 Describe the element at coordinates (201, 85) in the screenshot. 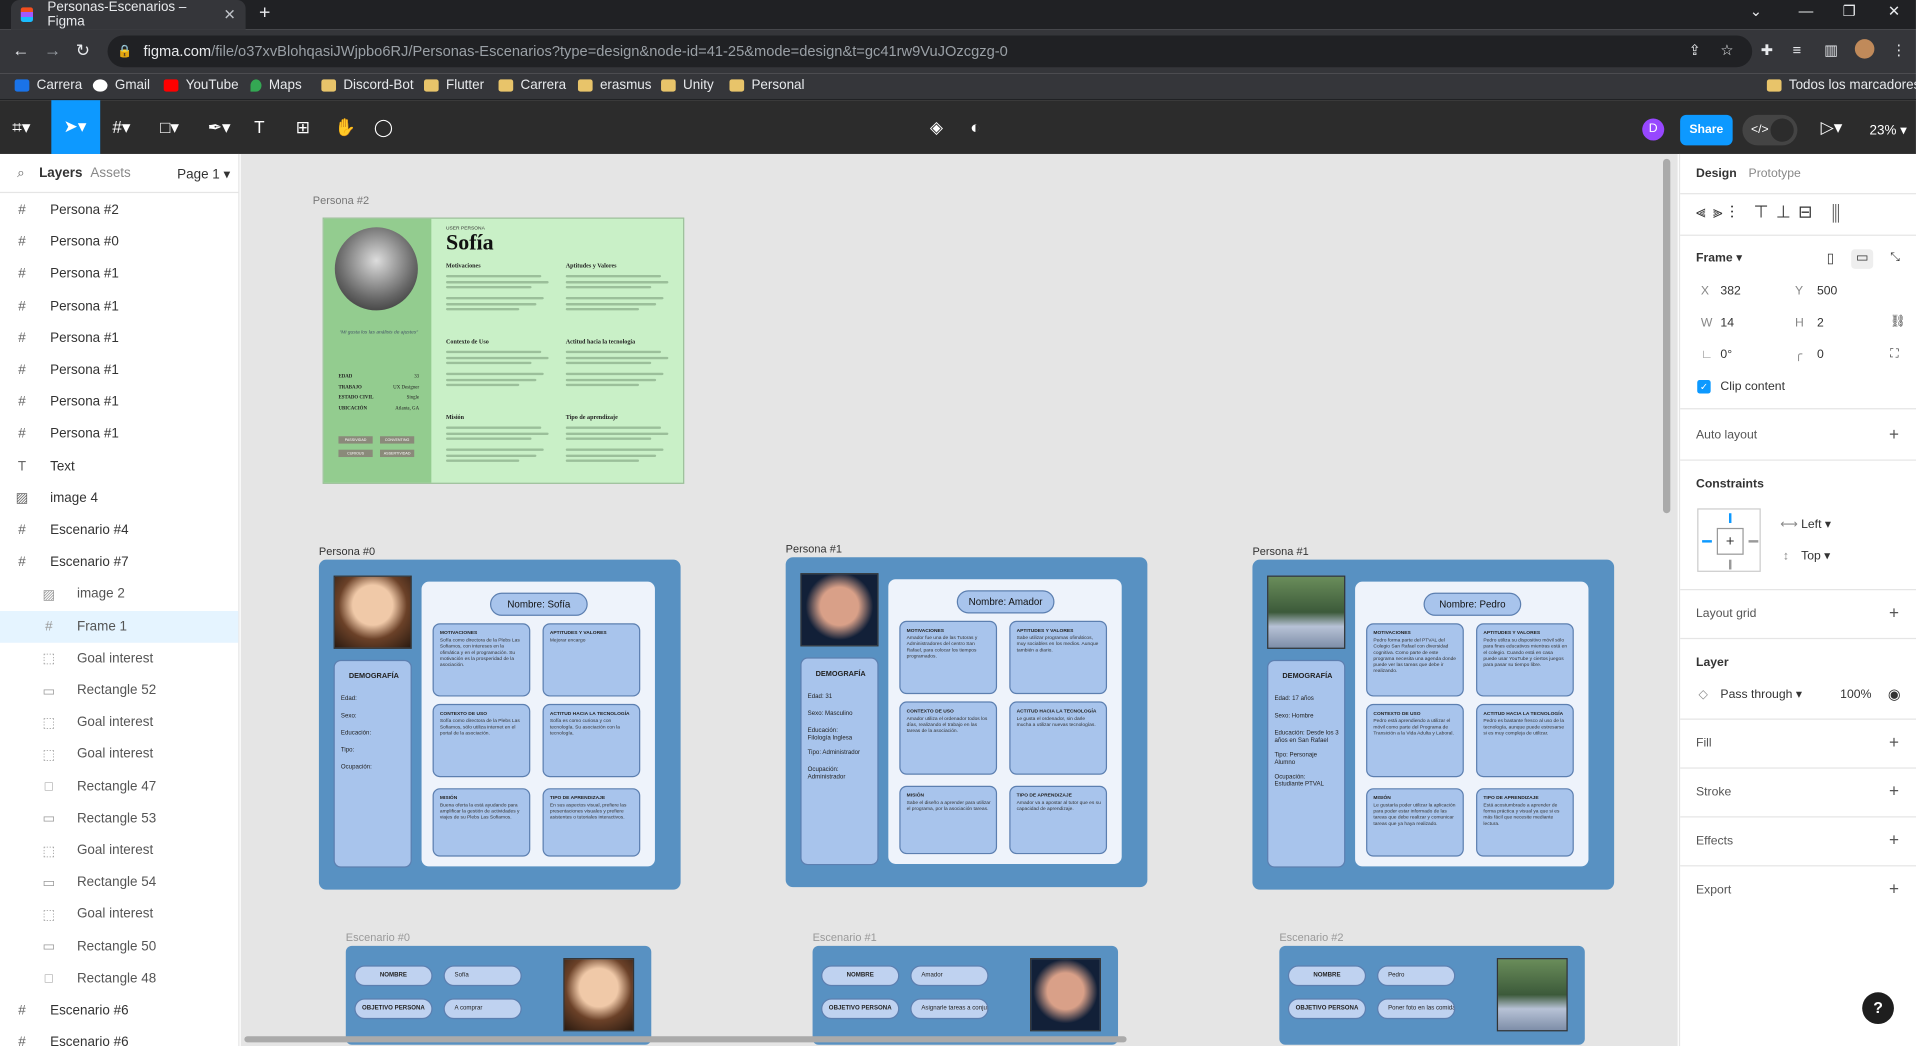

I see `bookmark-youtube: YouTube` at that location.